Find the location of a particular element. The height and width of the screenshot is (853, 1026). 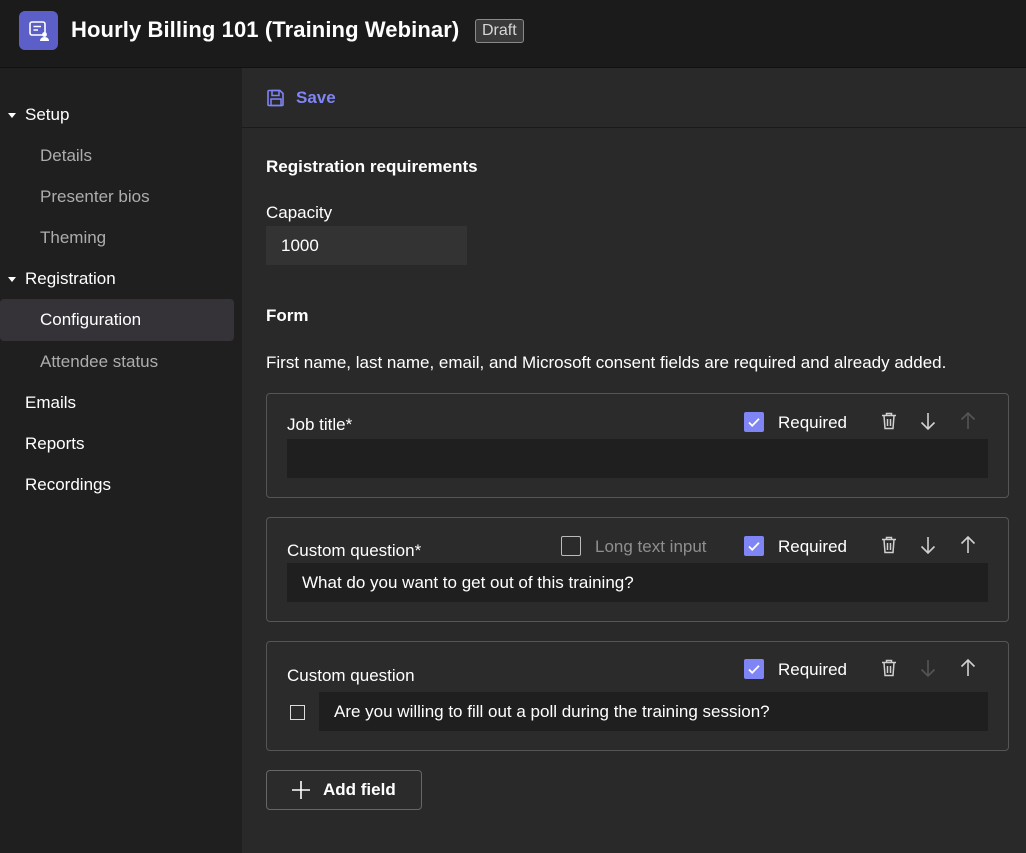

sidebar-item-label: Presenter bios is located at coordinates (95, 196).